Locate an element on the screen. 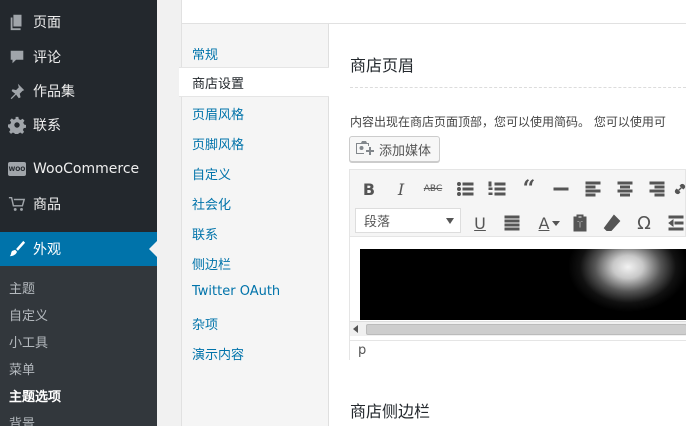 The height and width of the screenshot is (426, 686). italic-icon: I is located at coordinates (401, 189).